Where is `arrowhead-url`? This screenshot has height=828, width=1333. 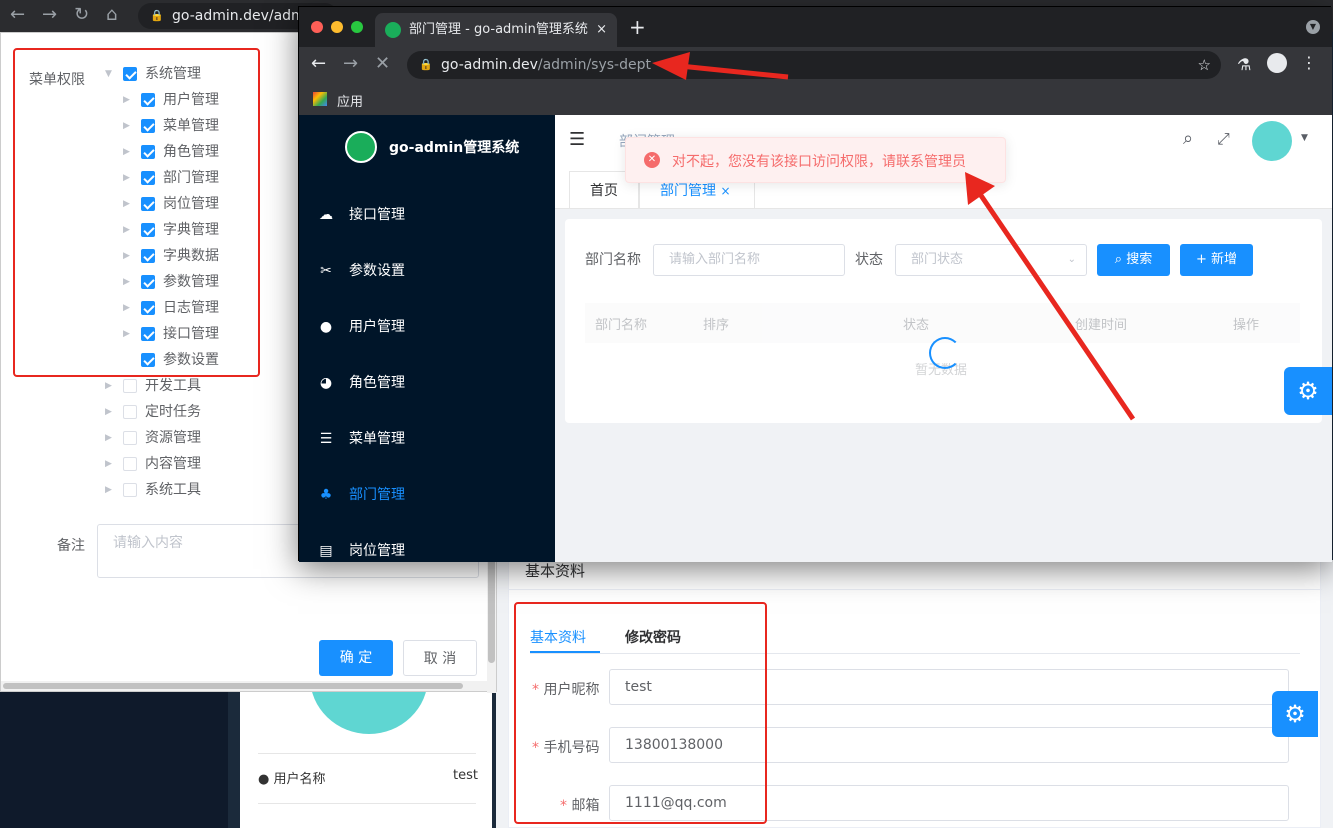 arrowhead-url is located at coordinates (671, 66).